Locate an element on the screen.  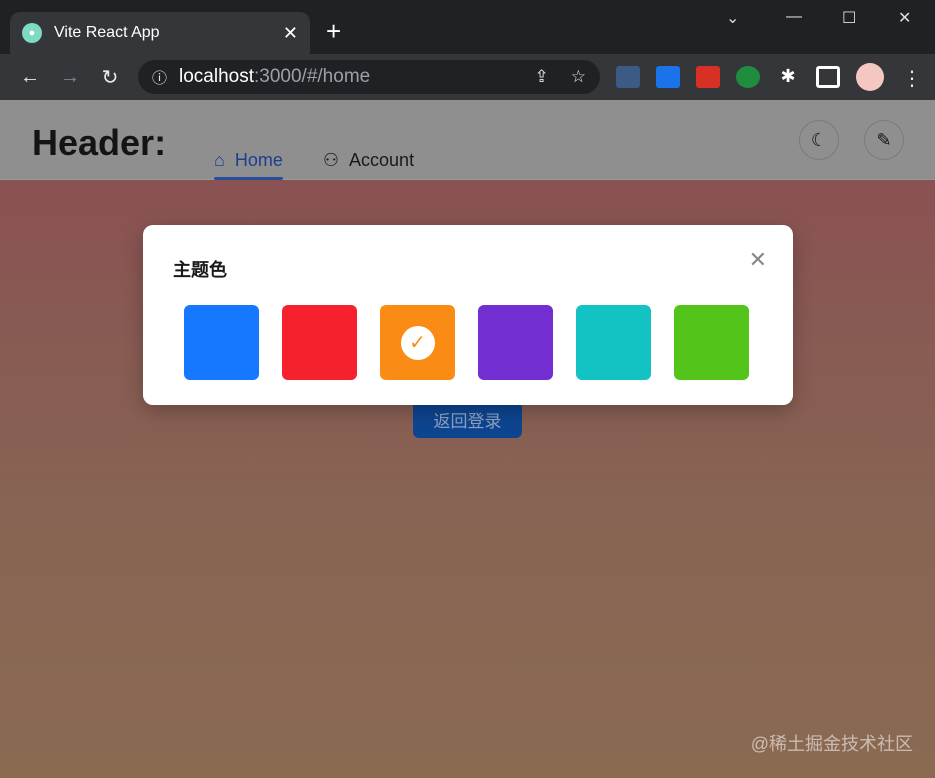
maximize-button: ☐ is located at coordinates (849, 18).